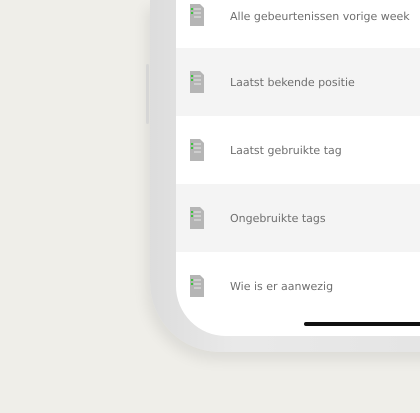 The width and height of the screenshot is (420, 413). I want to click on report-label: Alle gebeurtenissen vorige week, so click(320, 16).